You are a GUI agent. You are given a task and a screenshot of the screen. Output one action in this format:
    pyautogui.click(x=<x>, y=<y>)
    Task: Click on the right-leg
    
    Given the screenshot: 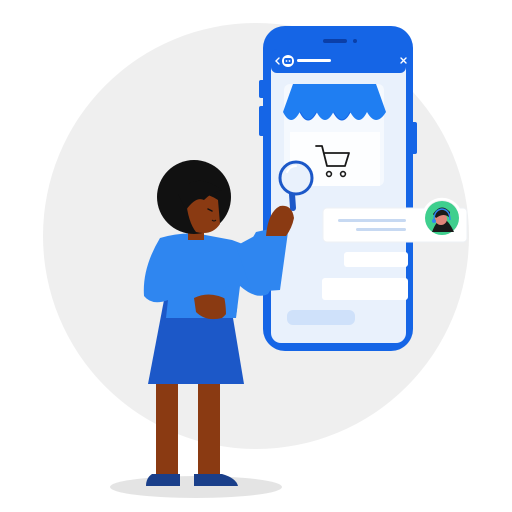 What is the action you would take?
    pyautogui.click(x=209, y=428)
    